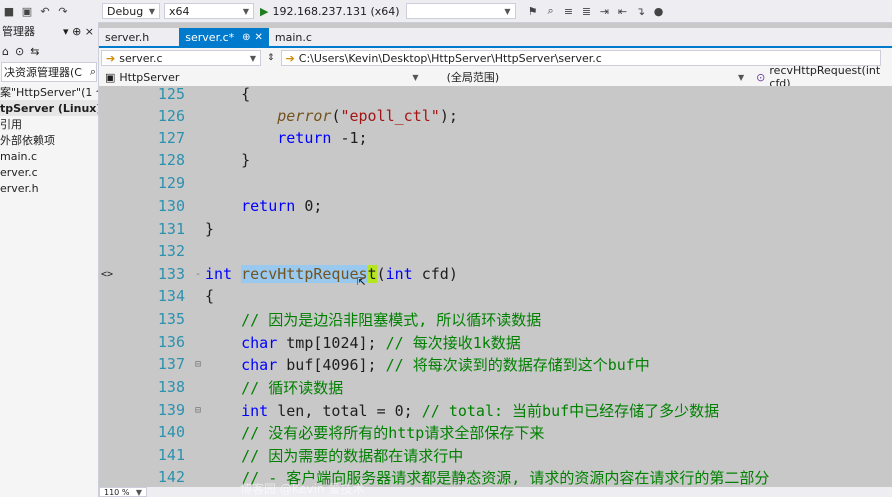  I want to click on debug-target-dropdown: ▼, so click(460, 11).